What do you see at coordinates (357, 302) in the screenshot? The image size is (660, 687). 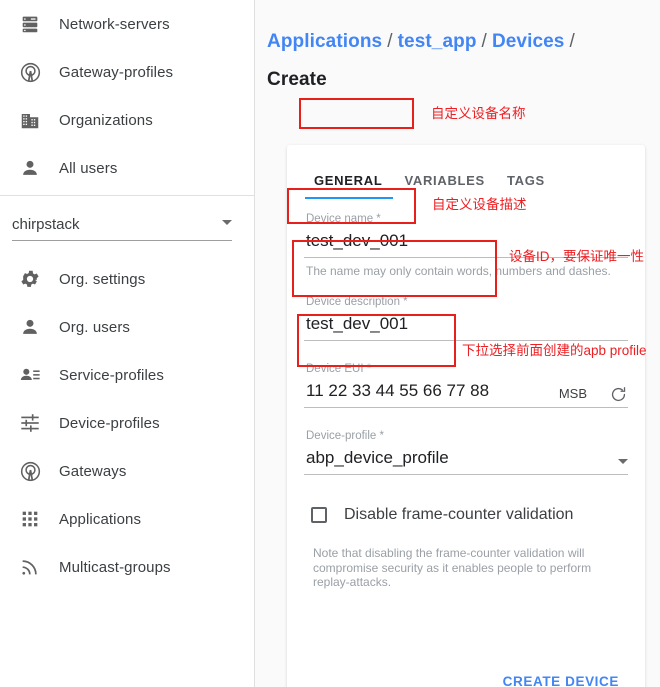 I see `device-description-label: Device description *` at bounding box center [357, 302].